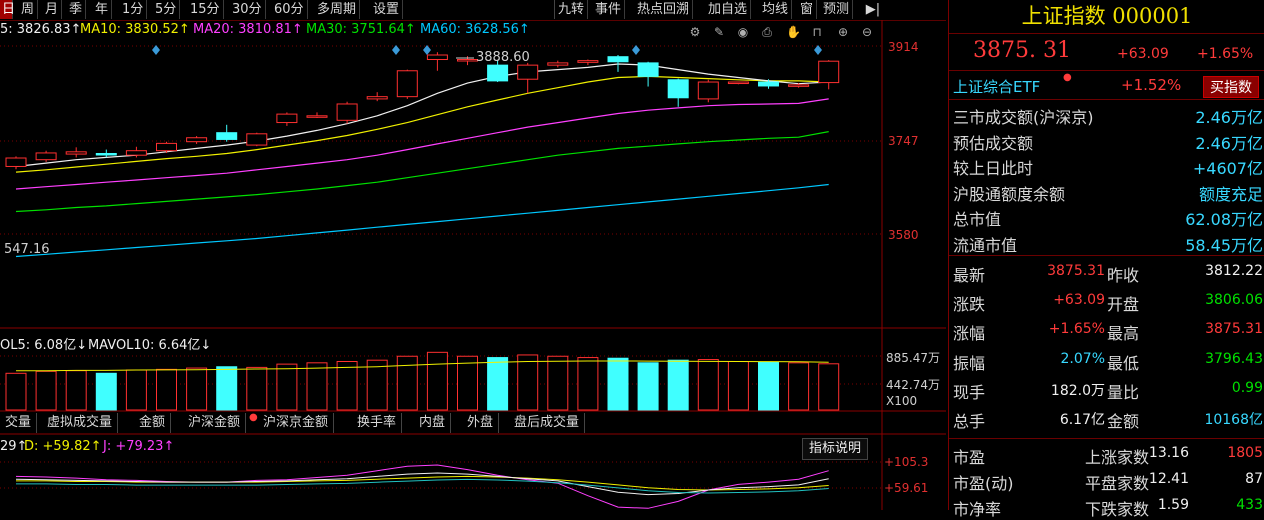 The width and height of the screenshot is (1264, 520). What do you see at coordinates (422, 483) in the screenshot?
I see `kdj_d-line` at bounding box center [422, 483].